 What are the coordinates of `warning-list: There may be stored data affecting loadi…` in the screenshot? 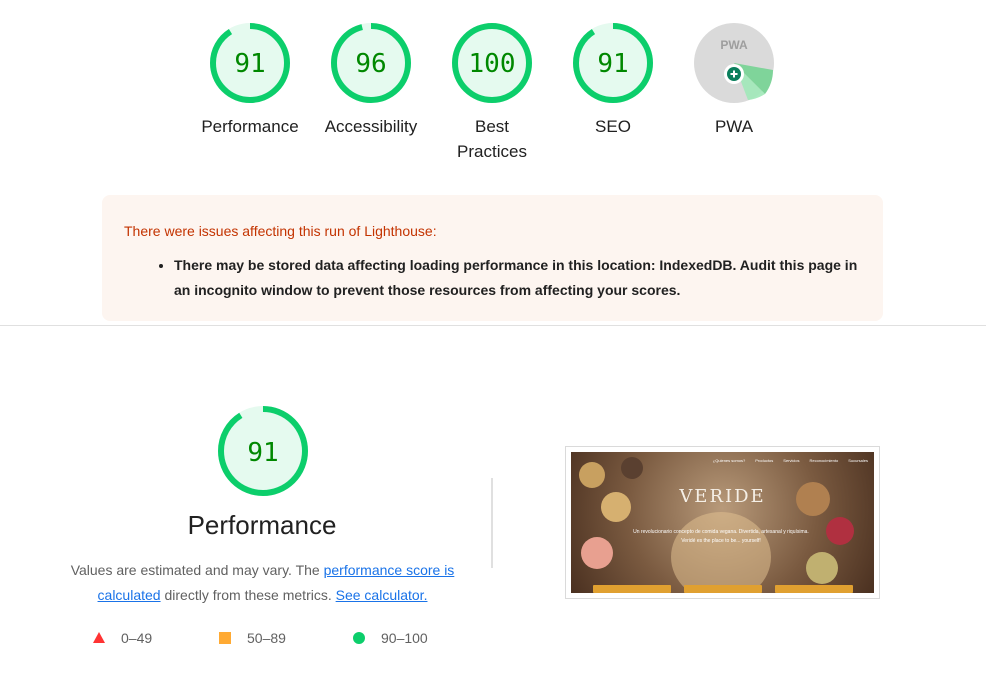 It's located at (492, 278).